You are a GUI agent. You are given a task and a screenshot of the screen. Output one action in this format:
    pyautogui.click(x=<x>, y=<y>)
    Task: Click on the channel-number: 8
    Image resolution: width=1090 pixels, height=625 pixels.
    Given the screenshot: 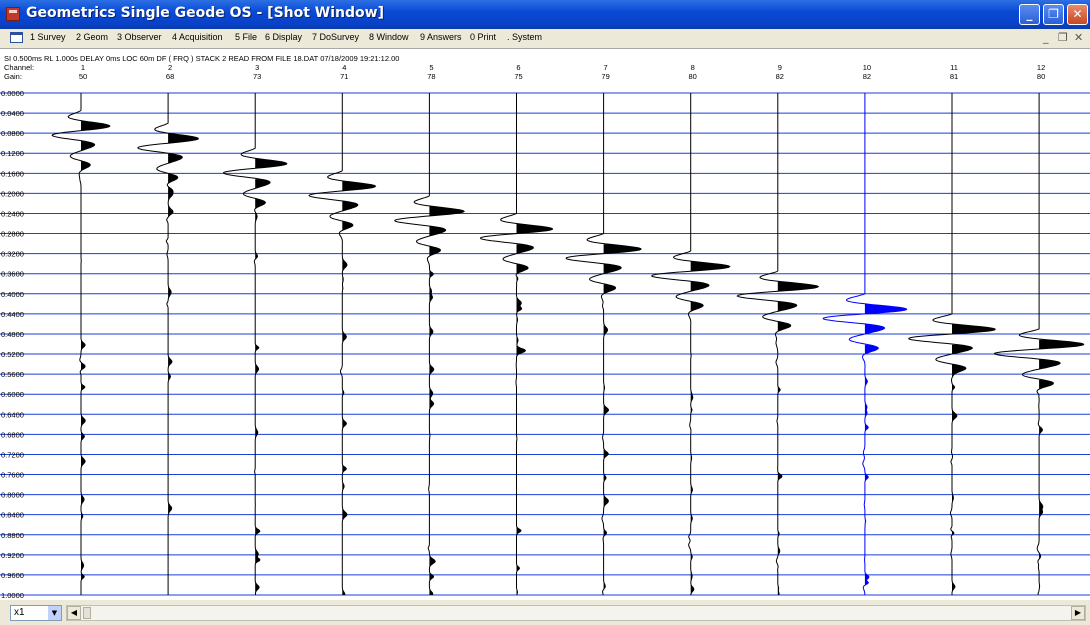 What is the action you would take?
    pyautogui.click(x=693, y=67)
    